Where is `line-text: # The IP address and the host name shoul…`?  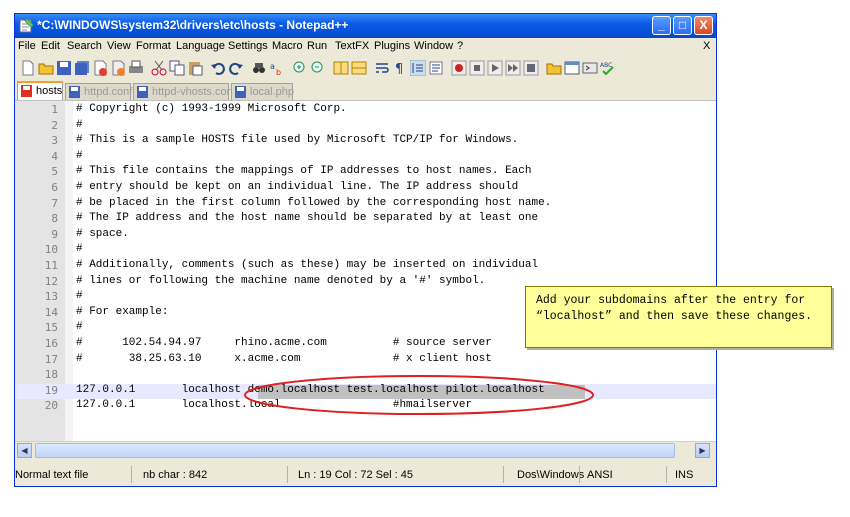
line-text: # The IP address and the host name shoul… is located at coordinates (307, 218).